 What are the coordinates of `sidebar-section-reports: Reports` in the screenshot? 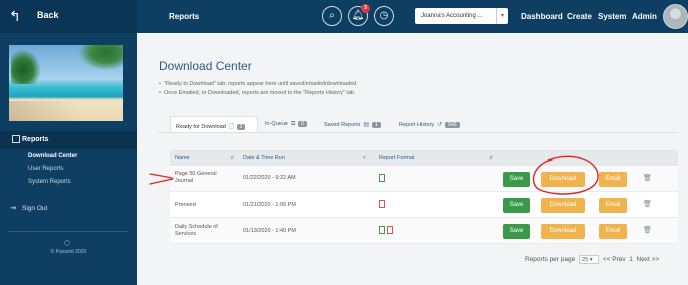 It's located at (68, 140).